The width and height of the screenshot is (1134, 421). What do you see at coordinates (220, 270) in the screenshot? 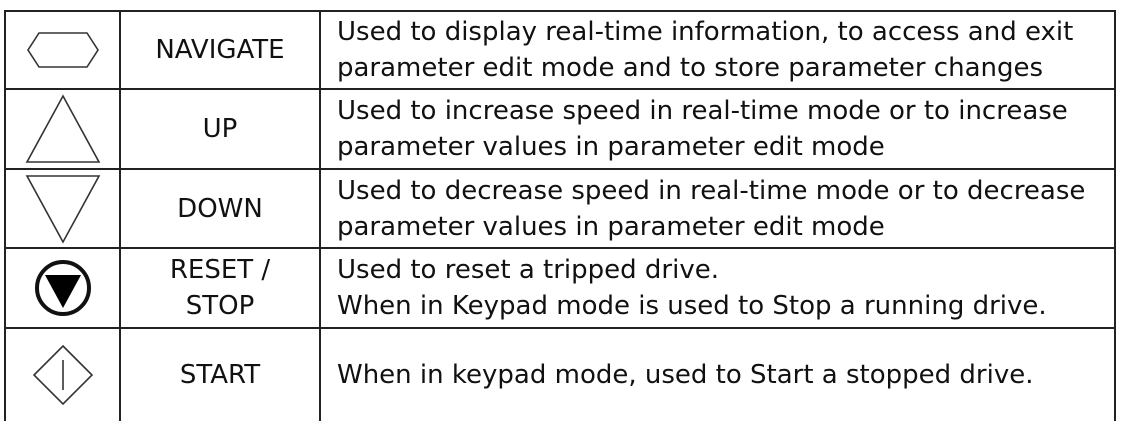
I see `key-name-reset: RESET /` at bounding box center [220, 270].